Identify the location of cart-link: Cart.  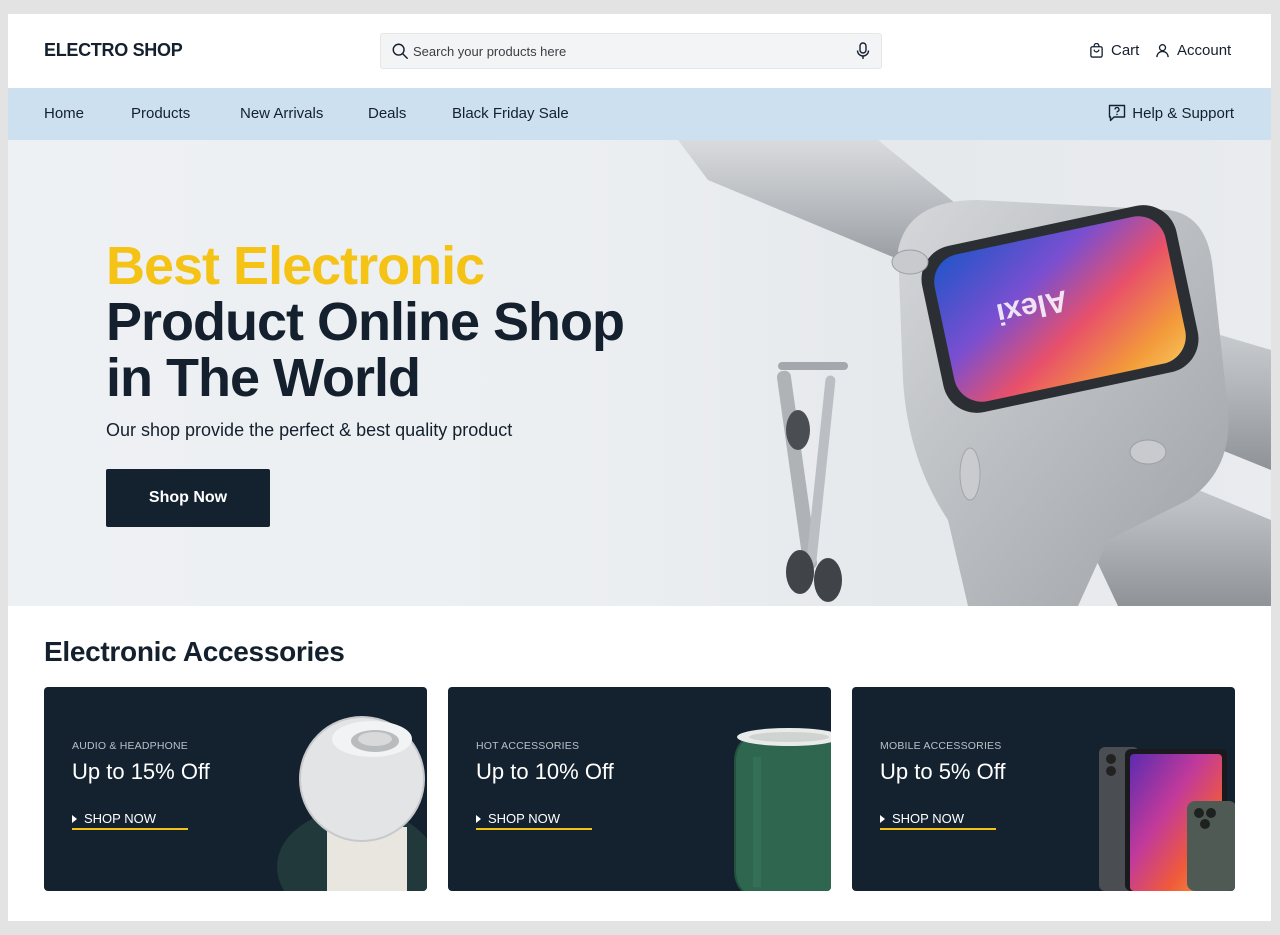
(1114, 50).